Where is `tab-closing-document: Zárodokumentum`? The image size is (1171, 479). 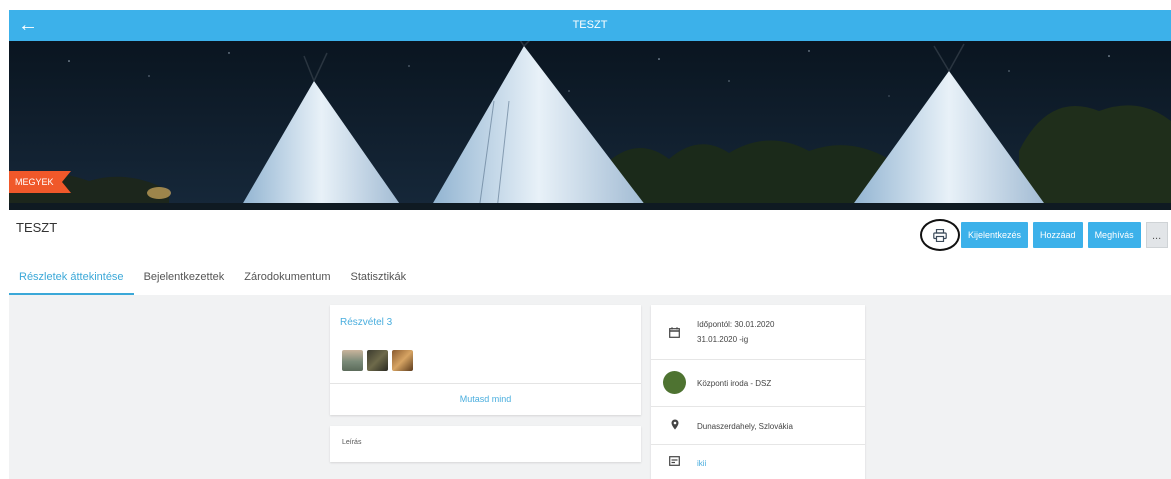
tab-closing-document: Zárodokumentum is located at coordinates (287, 278).